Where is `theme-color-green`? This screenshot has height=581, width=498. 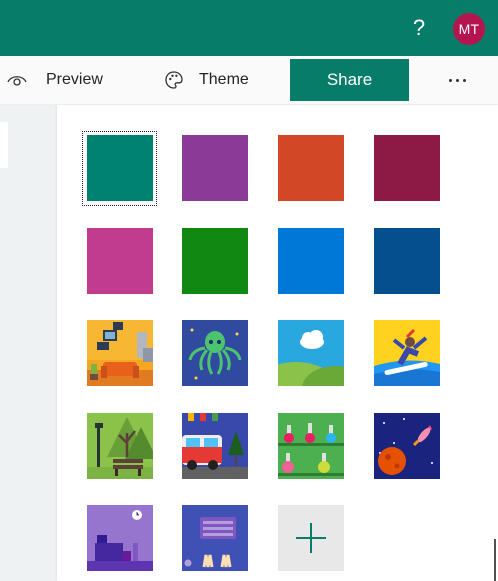 theme-color-green is located at coordinates (215, 261).